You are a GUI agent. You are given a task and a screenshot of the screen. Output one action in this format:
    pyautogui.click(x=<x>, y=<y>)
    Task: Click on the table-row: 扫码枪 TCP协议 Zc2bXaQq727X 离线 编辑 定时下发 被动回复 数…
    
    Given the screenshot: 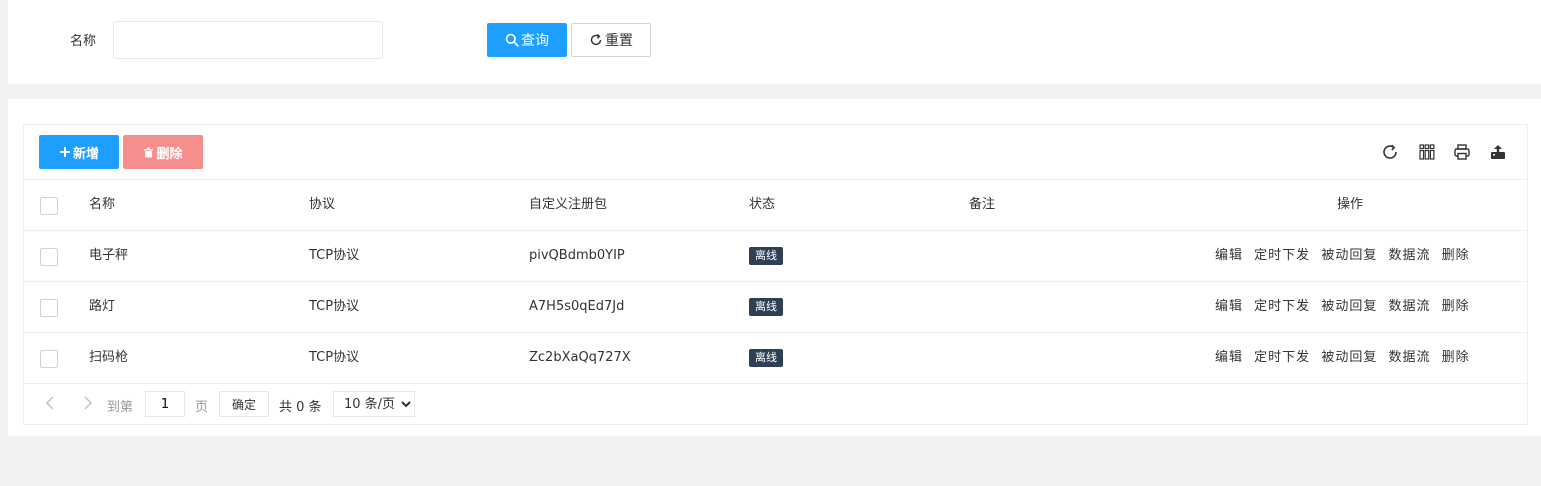 What is the action you would take?
    pyautogui.click(x=775, y=358)
    